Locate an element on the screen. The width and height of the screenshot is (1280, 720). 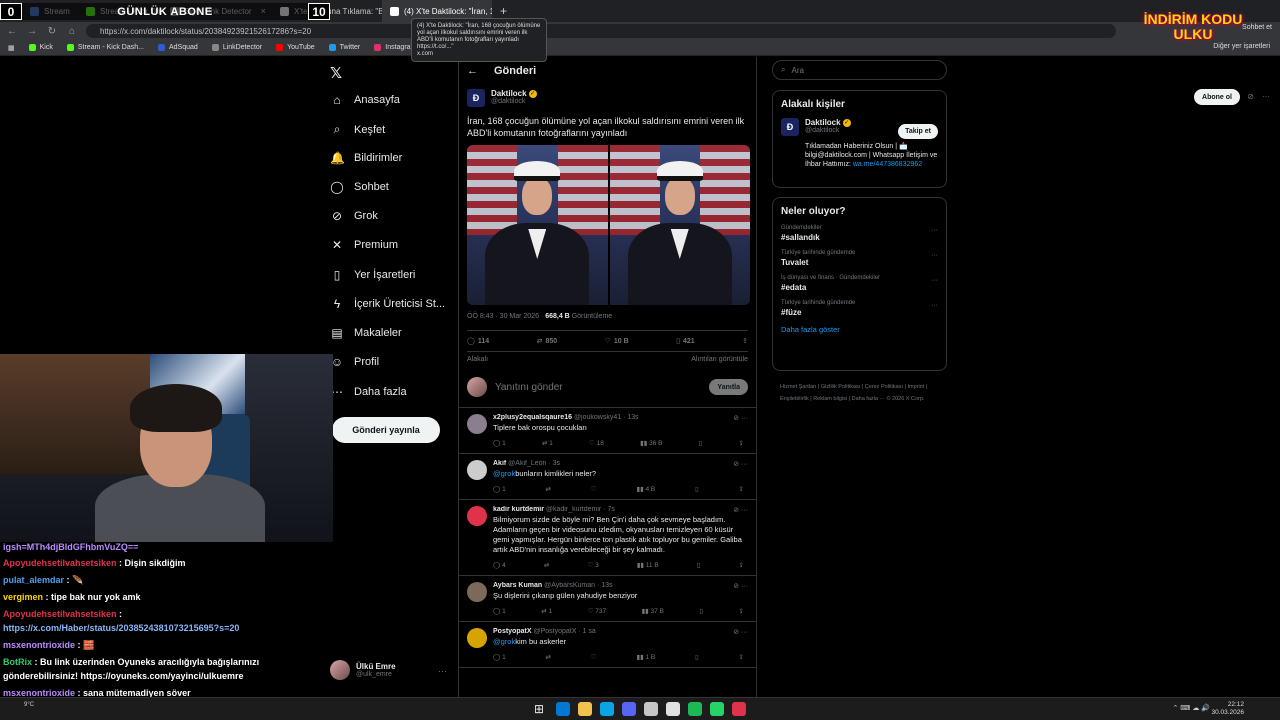
trend-item: Gündemdekiler #sallandık ··· is located at coordinates (859, 233).